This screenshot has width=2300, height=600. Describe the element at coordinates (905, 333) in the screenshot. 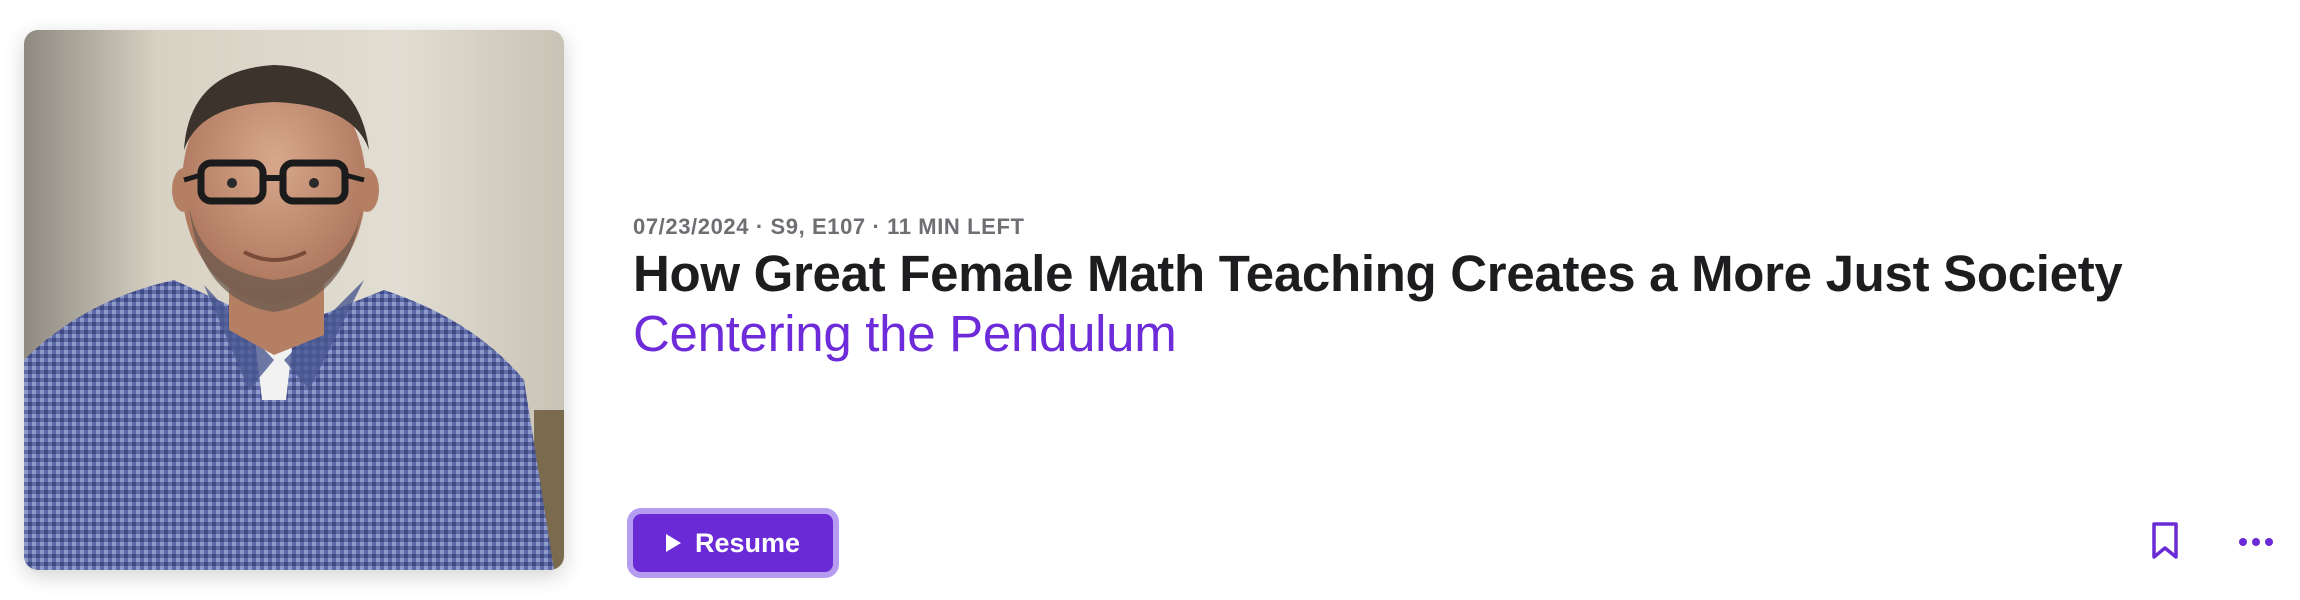

I see `show-name-link: Centering the Pendulum` at that location.